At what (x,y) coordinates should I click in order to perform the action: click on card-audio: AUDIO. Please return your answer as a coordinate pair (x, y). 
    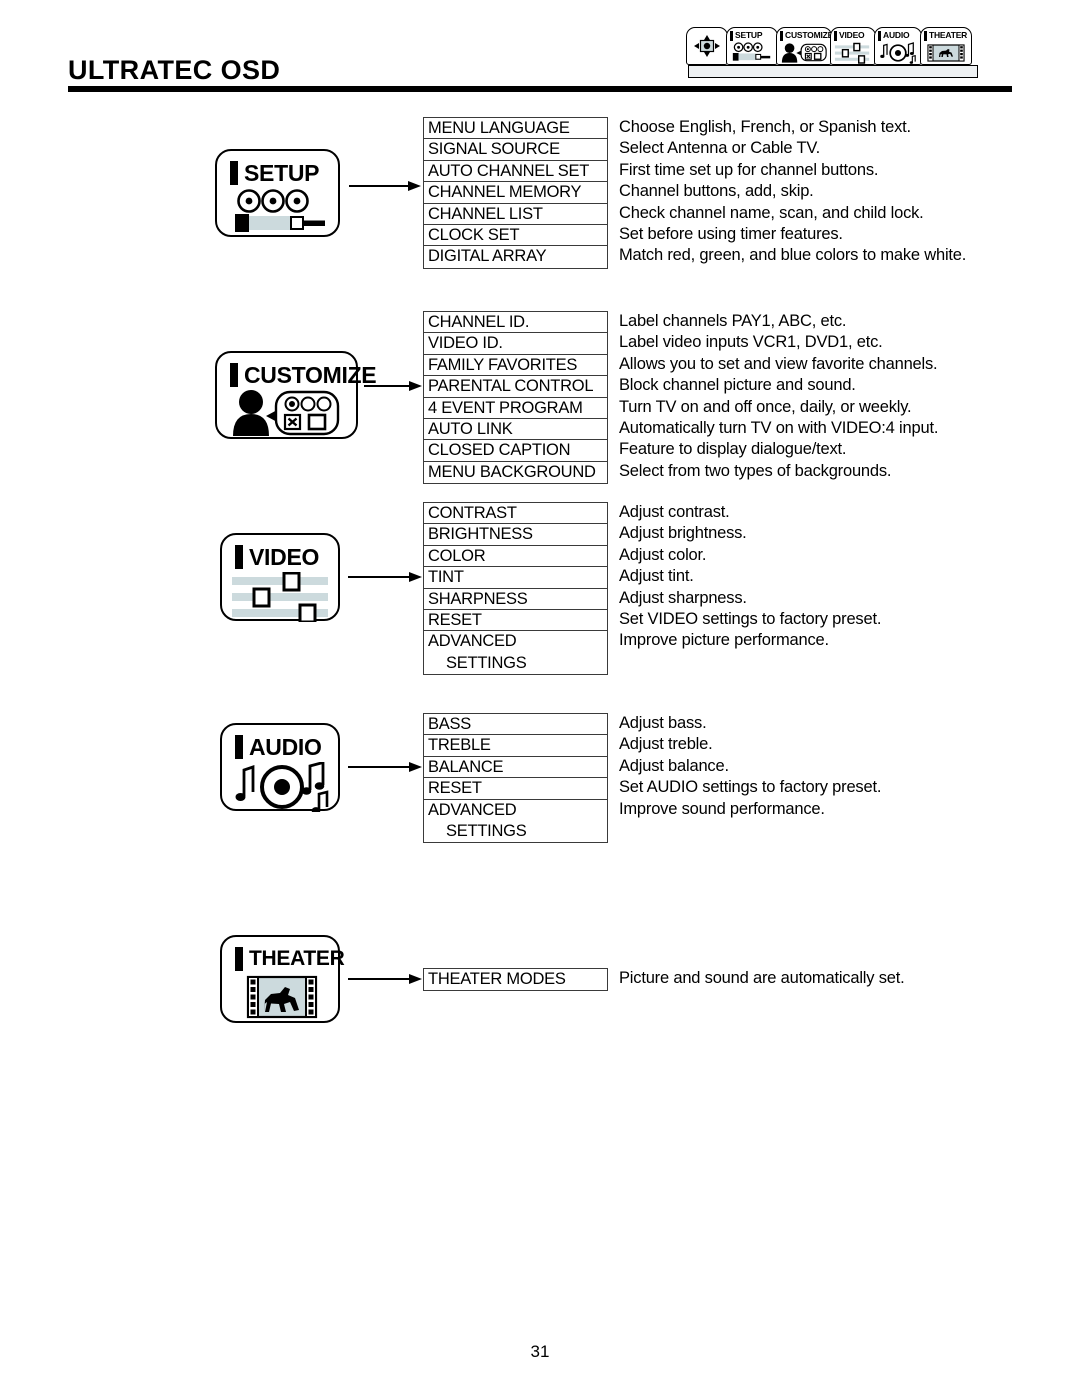
    Looking at the image, I should click on (280, 767).